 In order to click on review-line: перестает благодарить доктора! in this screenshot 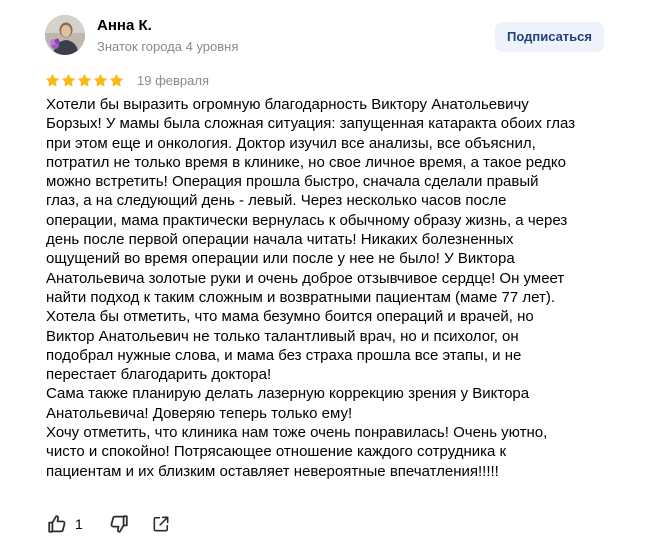, I will do `click(159, 375)`.